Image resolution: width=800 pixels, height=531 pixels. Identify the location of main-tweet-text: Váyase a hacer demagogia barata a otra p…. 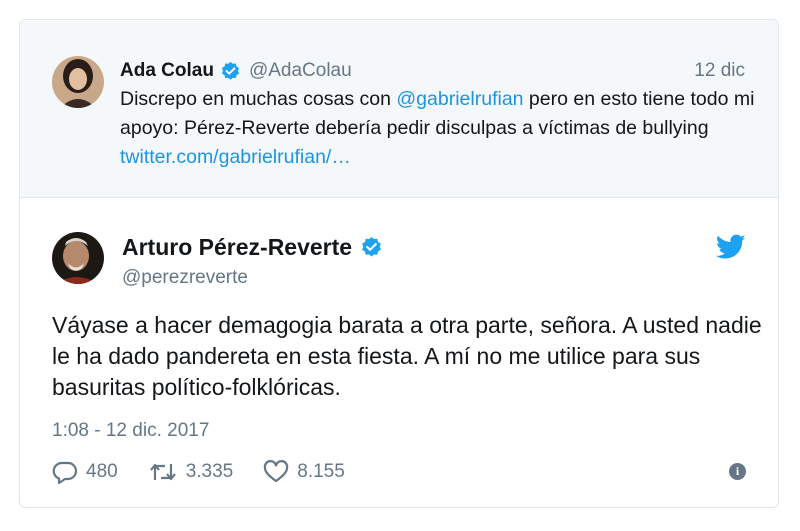
(407, 356).